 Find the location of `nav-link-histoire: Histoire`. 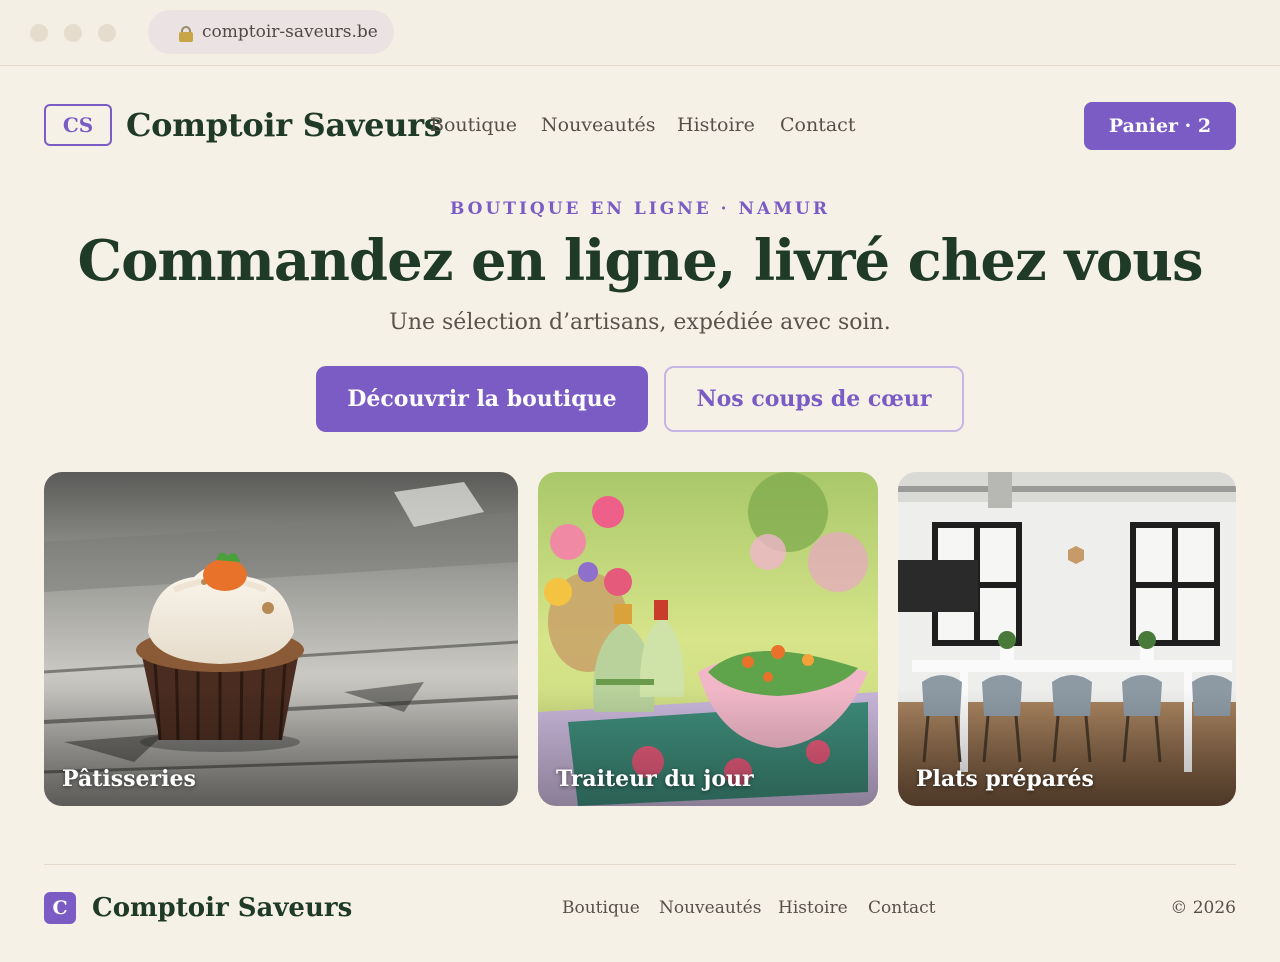

nav-link-histoire: Histoire is located at coordinates (716, 125).